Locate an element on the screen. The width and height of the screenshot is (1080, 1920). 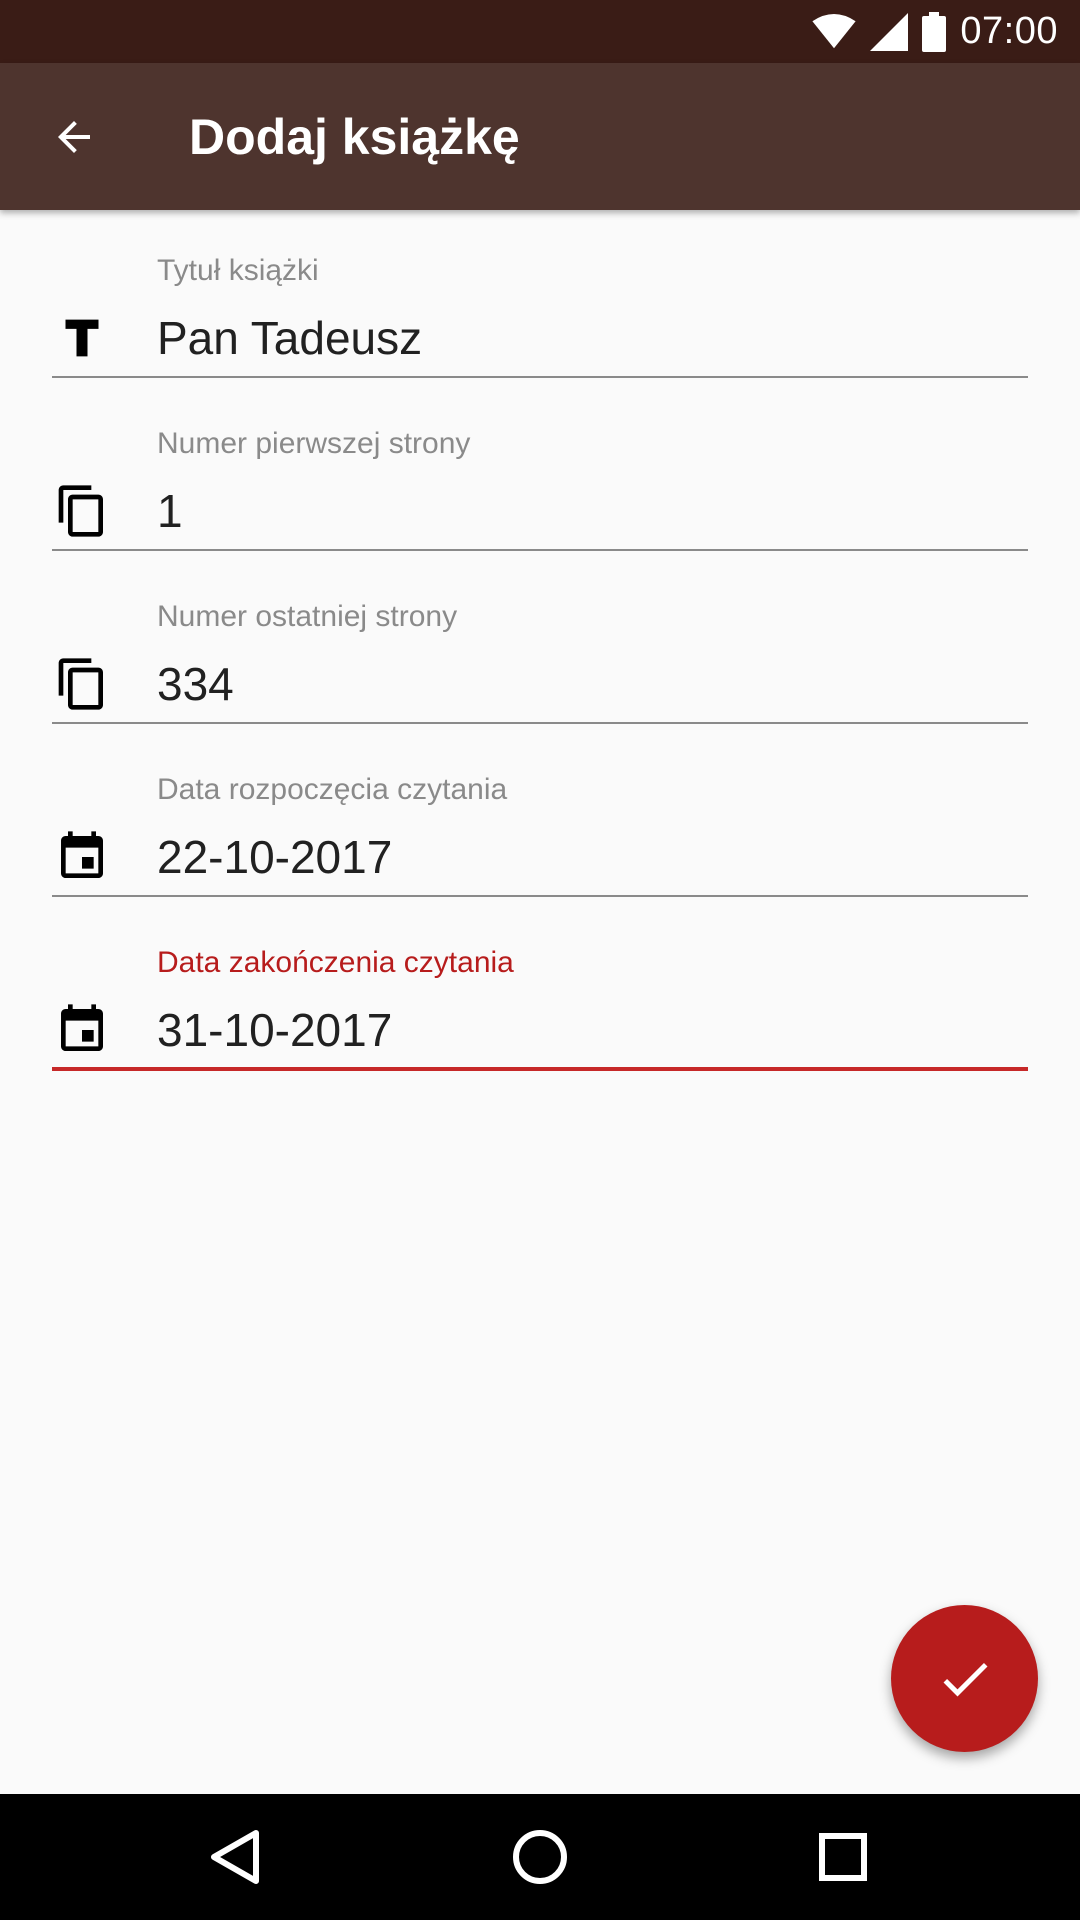
book-title-label: Tytuł książki is located at coordinates (238, 270).